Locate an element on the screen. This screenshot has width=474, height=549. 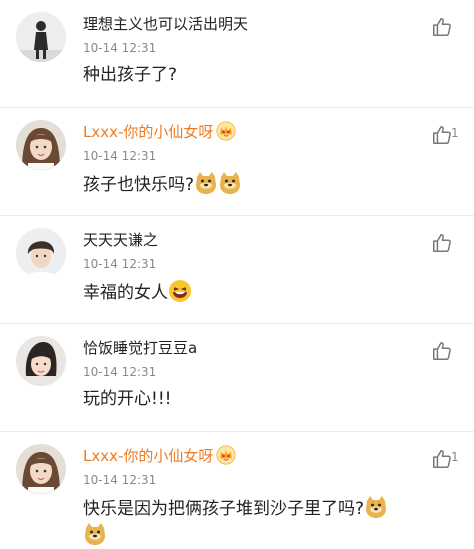
comment-text-label: 幸福的女人 is located at coordinates (125, 293).